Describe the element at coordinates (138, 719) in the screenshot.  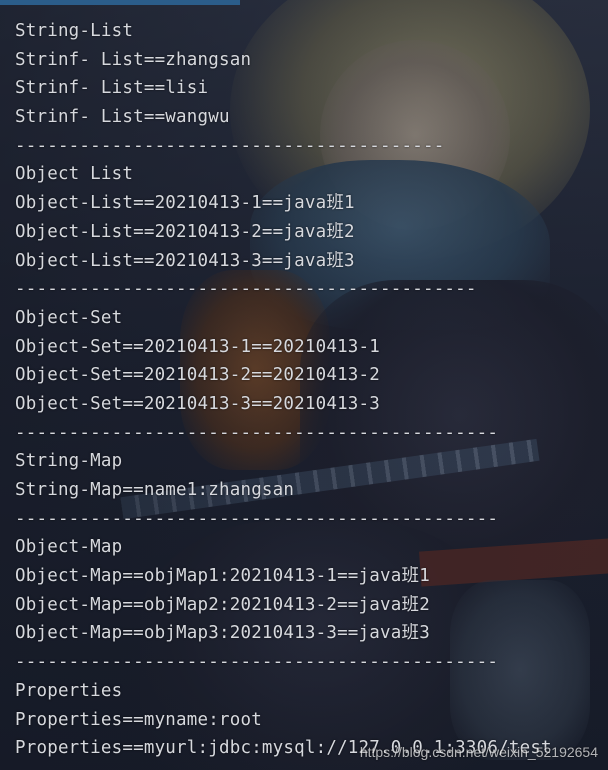
I see `console-line: Properties==myname:root` at that location.